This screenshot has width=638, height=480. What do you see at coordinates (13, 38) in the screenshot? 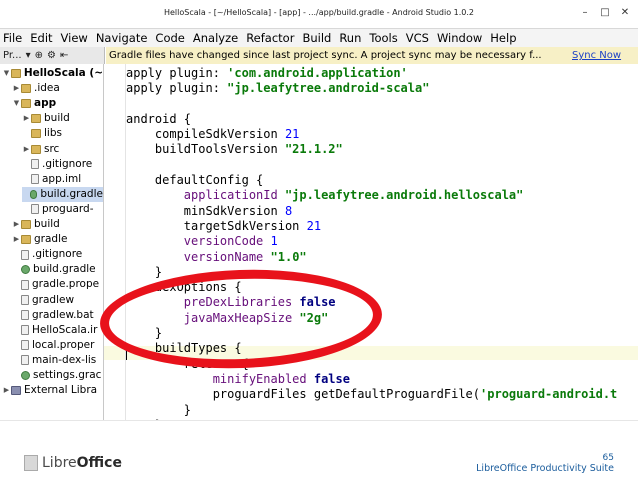
I see `menu-file: File` at bounding box center [13, 38].